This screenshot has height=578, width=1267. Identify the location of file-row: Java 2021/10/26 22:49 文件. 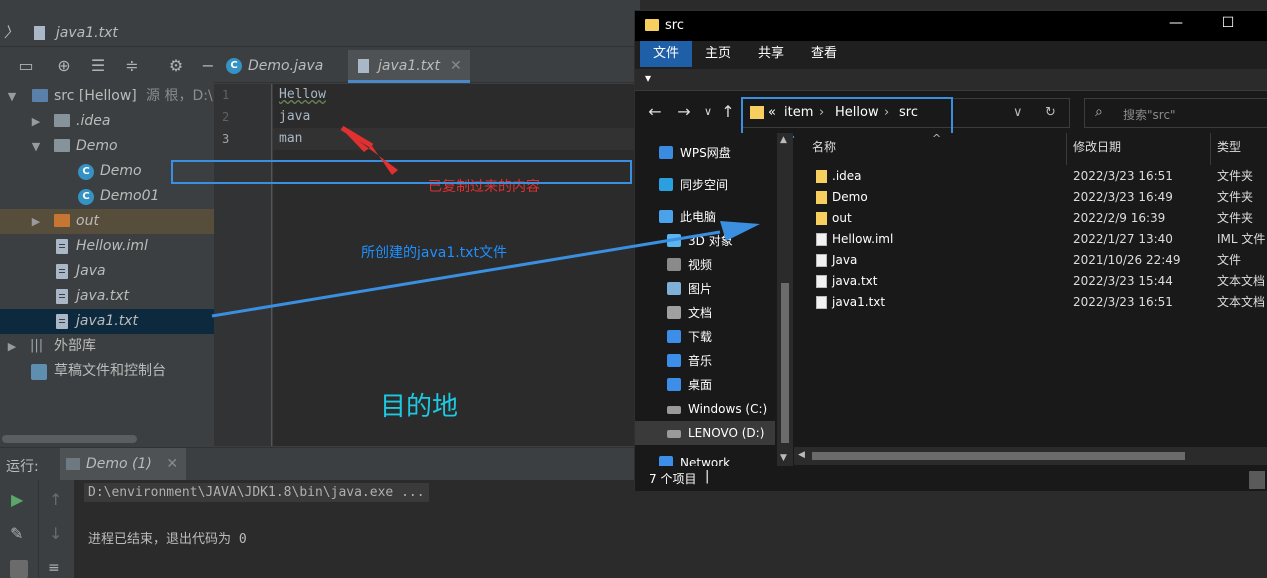
(1030, 260).